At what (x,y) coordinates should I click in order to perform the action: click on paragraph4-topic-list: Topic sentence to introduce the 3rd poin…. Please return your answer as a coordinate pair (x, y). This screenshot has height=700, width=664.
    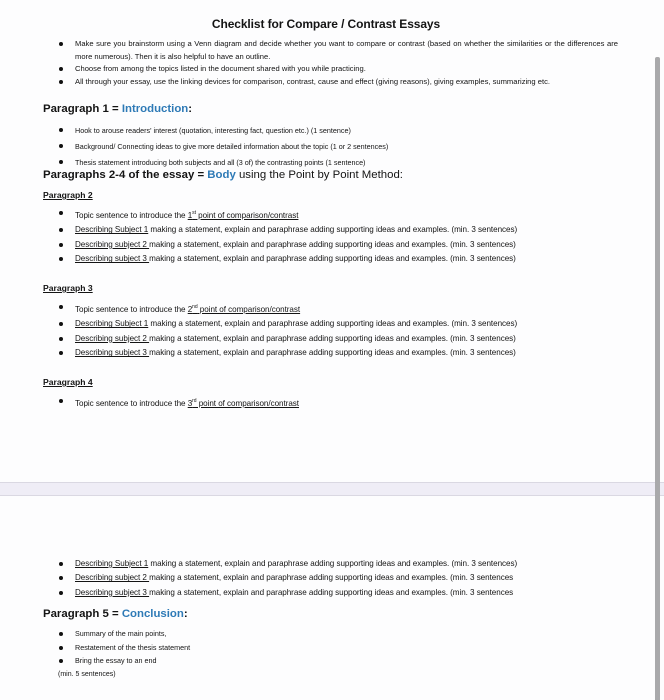
    Looking at the image, I should click on (178, 402).